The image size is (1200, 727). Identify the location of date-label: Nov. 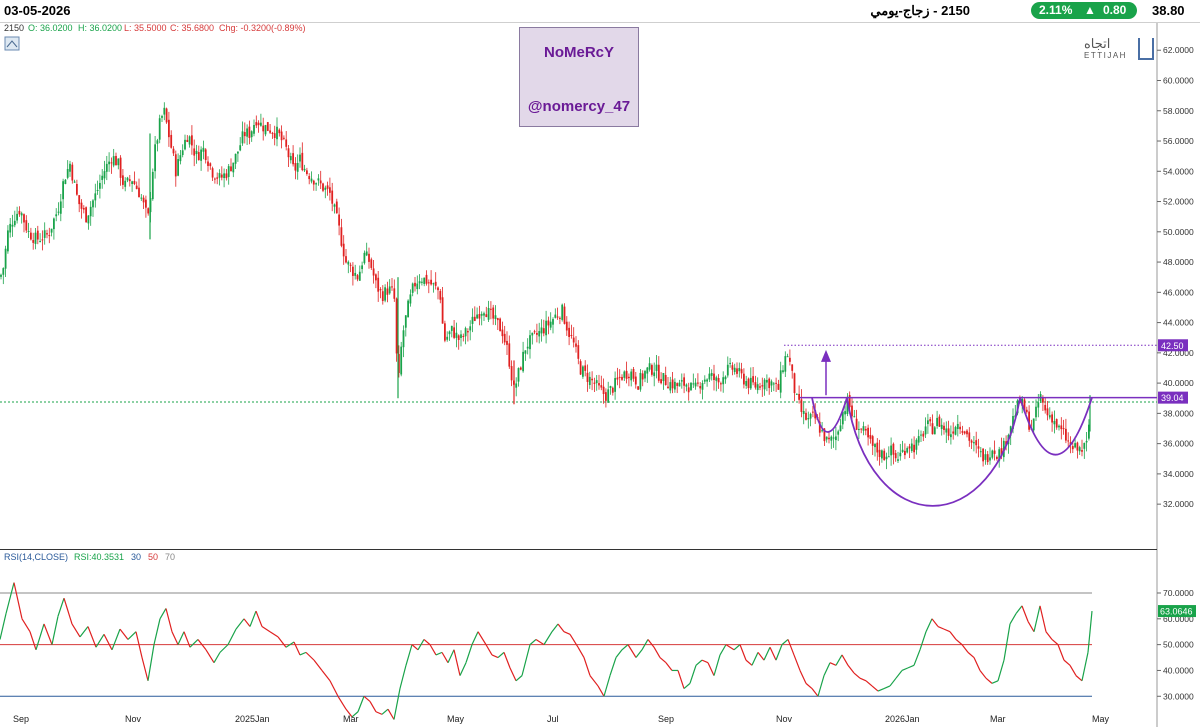
(133, 719).